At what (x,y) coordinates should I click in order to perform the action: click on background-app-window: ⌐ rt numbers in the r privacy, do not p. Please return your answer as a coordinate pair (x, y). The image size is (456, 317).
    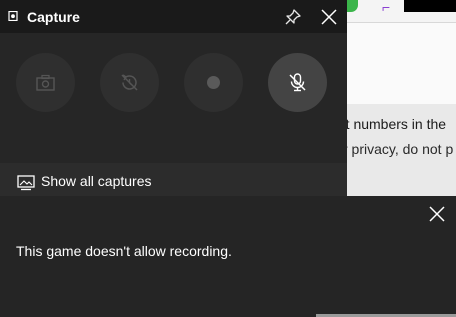
    Looking at the image, I should click on (401, 98).